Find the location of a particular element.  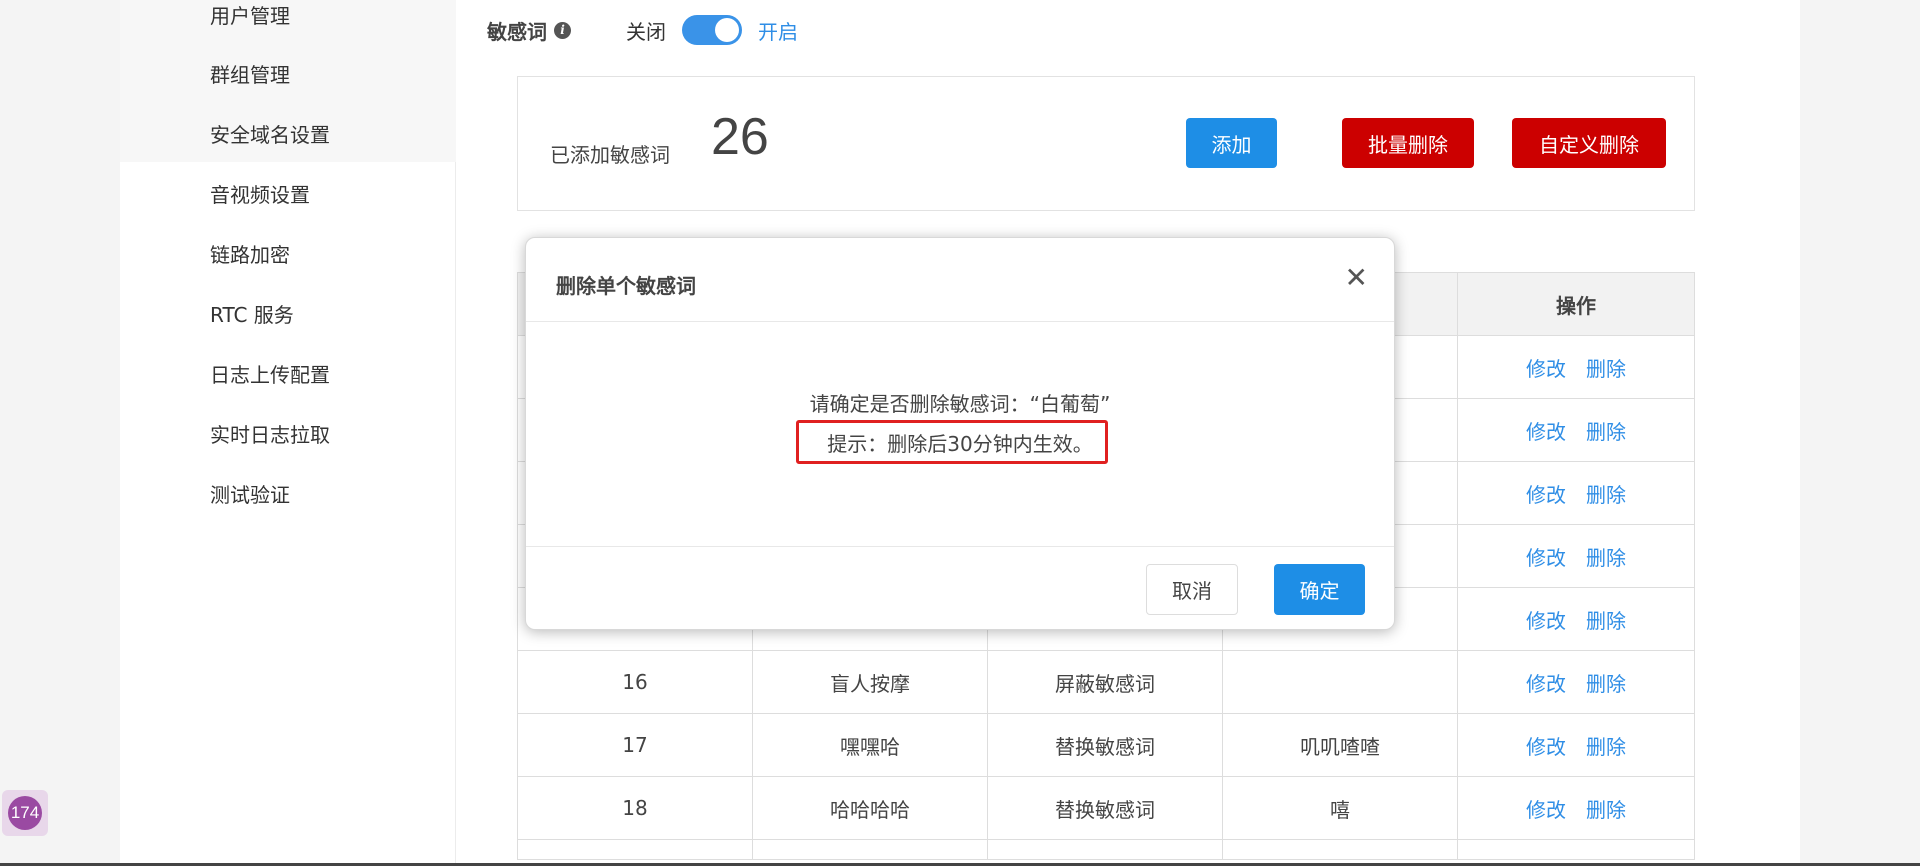

sidebar-item-group-management: 群组管理 is located at coordinates (250, 75).